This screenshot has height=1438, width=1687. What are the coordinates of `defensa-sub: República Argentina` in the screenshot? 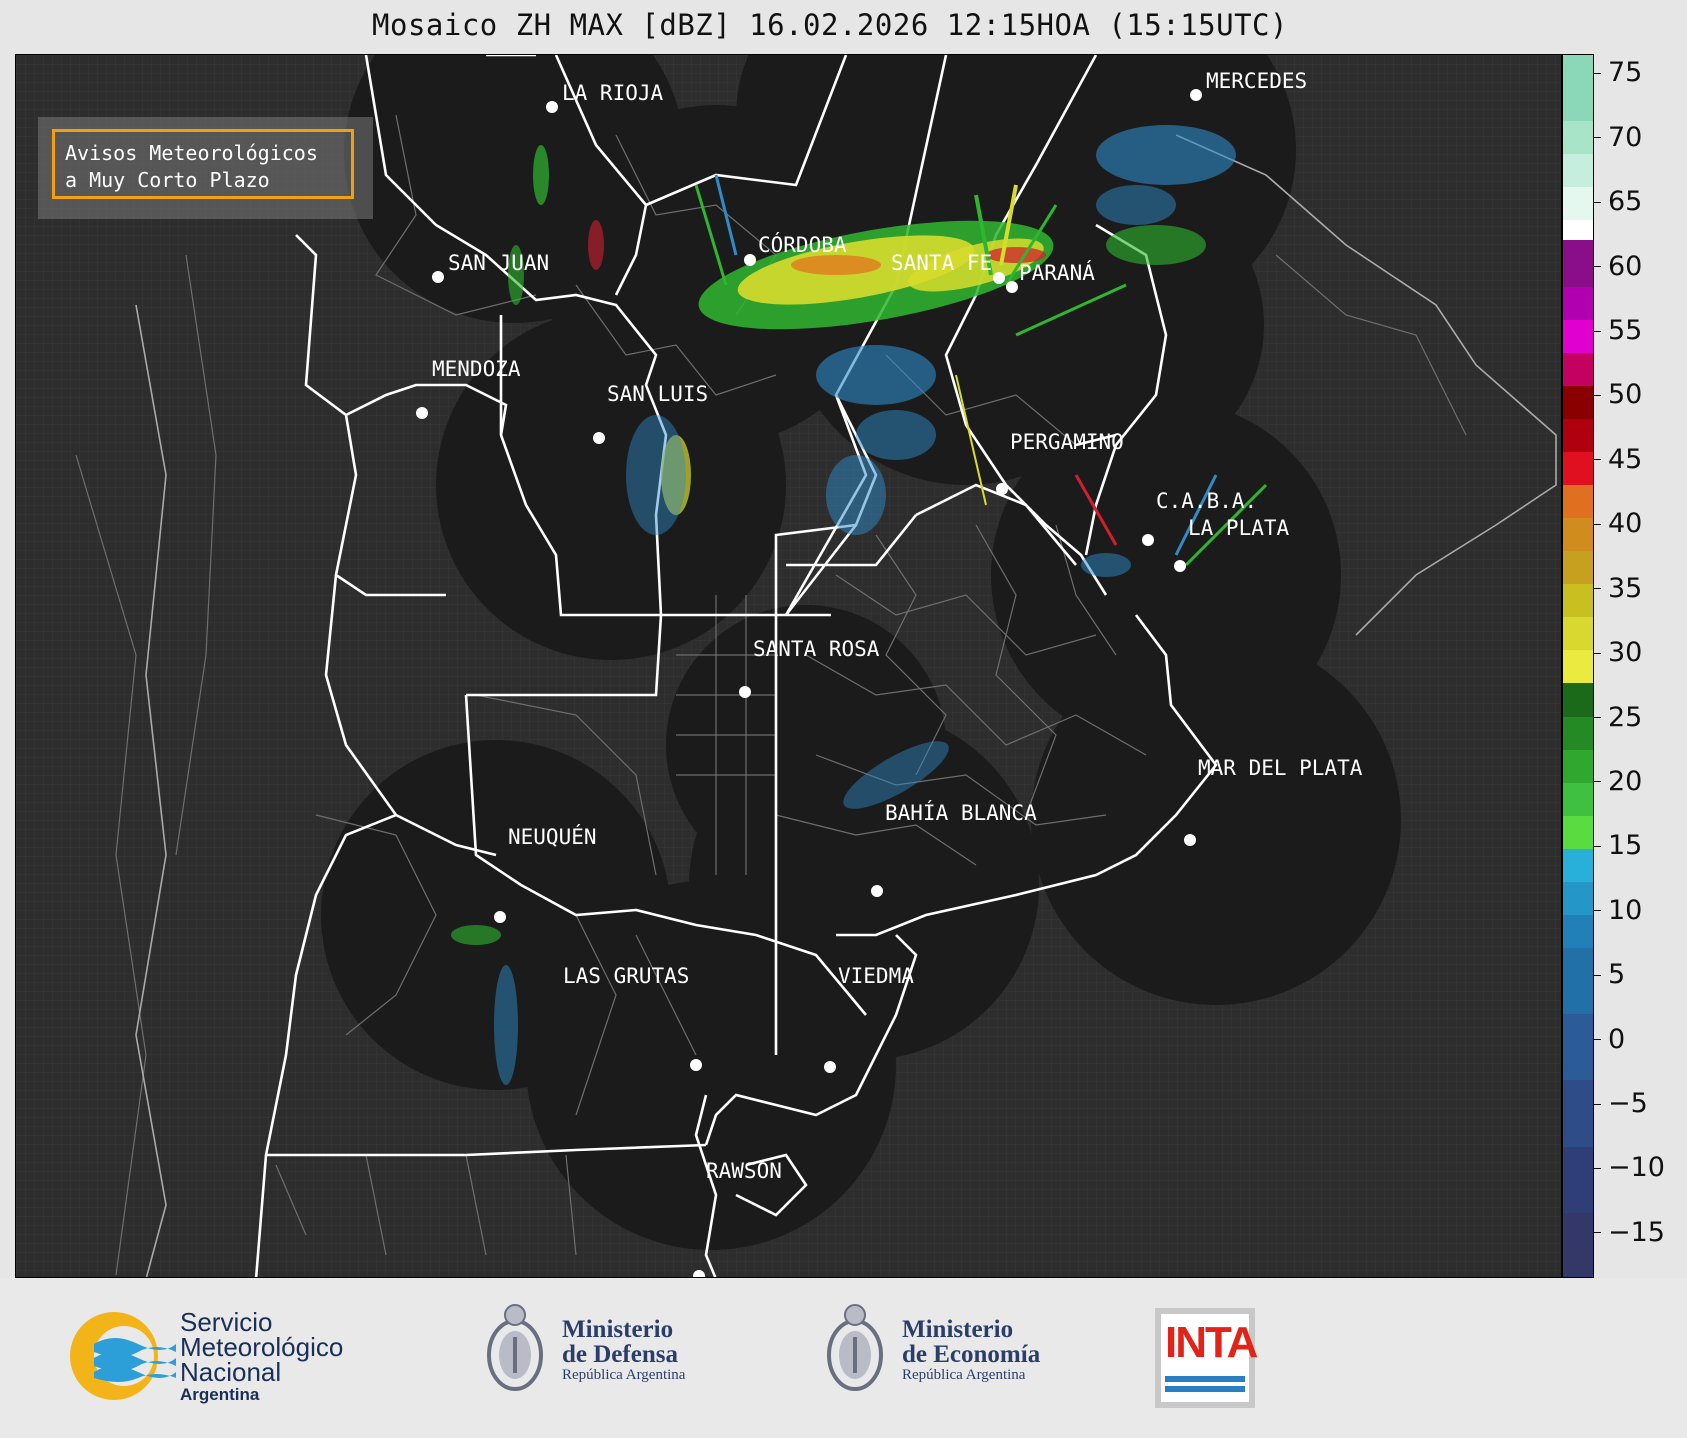 It's located at (624, 1375).